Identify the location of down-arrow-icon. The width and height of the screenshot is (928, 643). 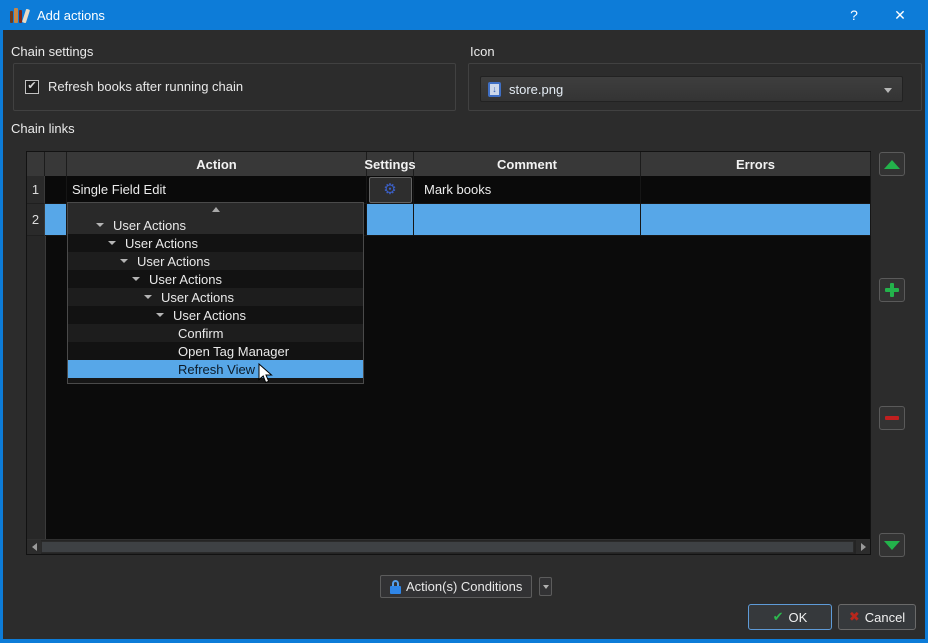
(892, 545).